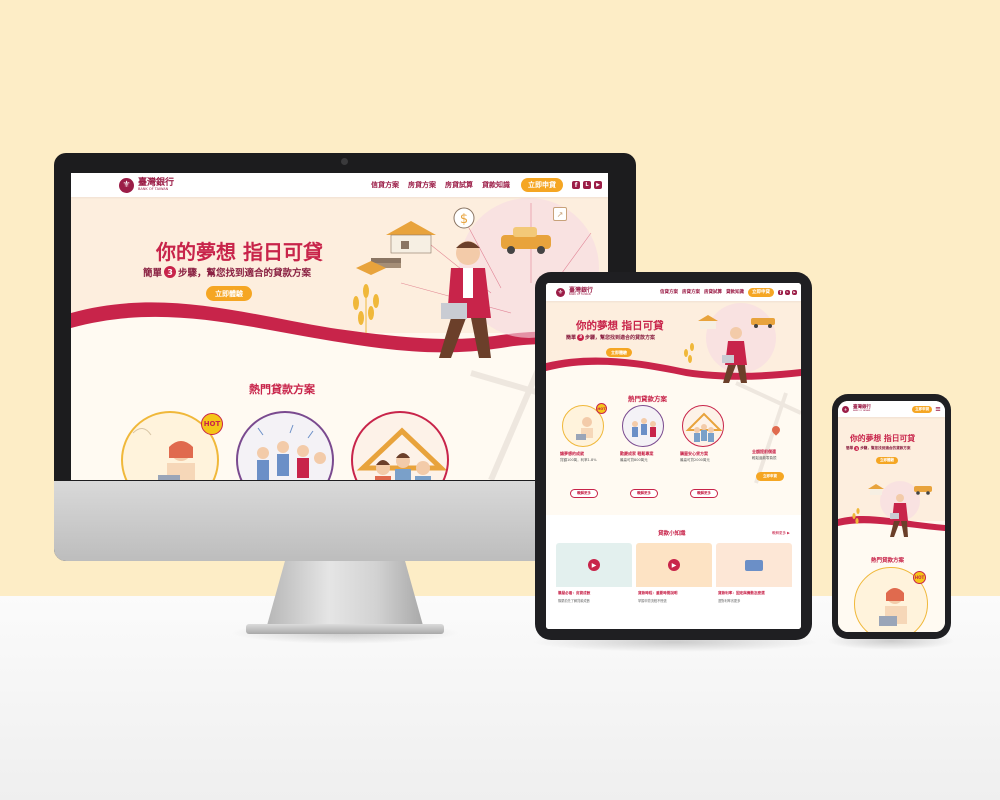 The width and height of the screenshot is (1000, 800). What do you see at coordinates (126, 185) in the screenshot?
I see `bank-emblem-icon: ⚜` at bounding box center [126, 185].